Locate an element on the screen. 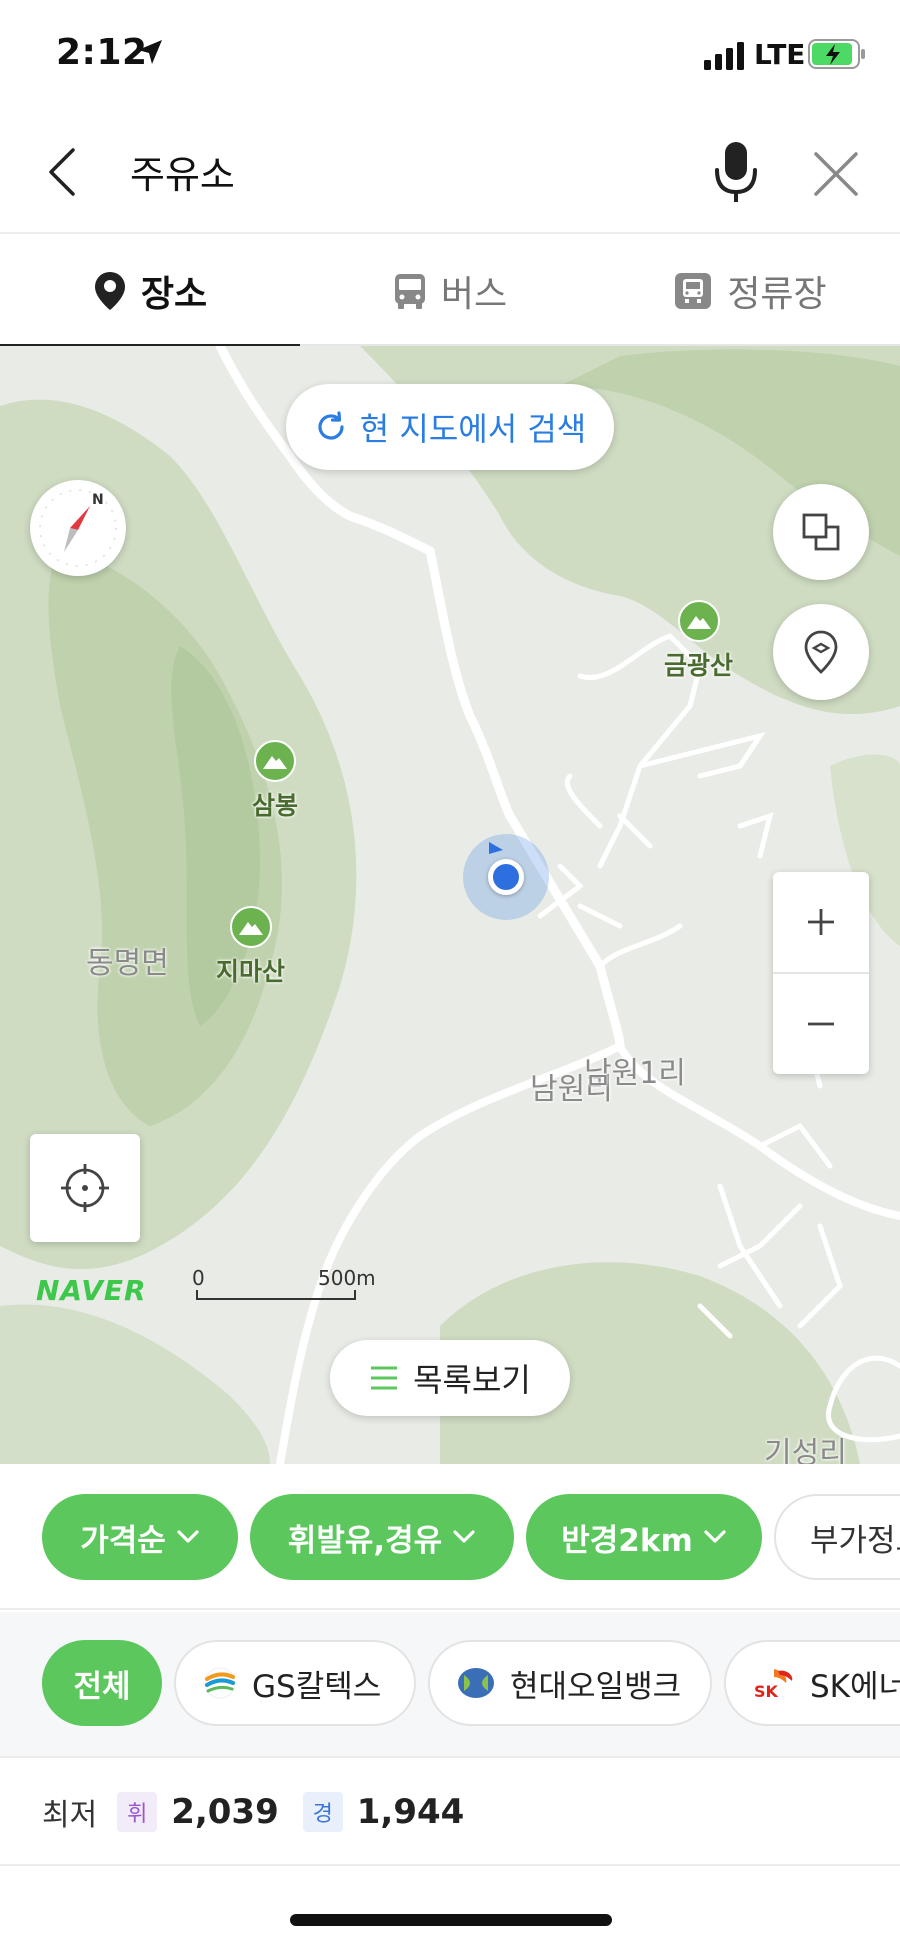 The height and width of the screenshot is (1949, 900). minus-icon is located at coordinates (821, 1024).